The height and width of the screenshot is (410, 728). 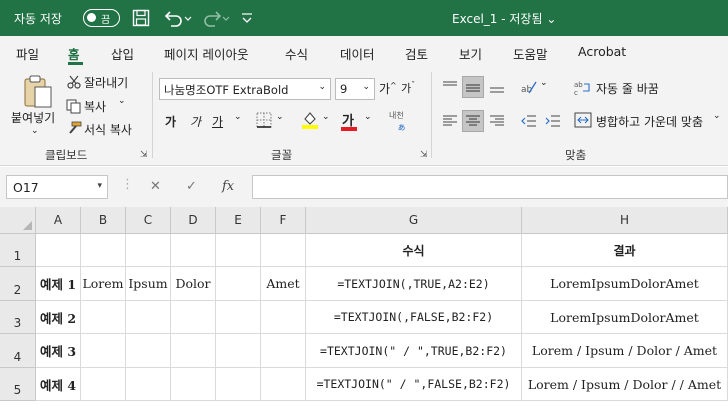 What do you see at coordinates (215, 18) in the screenshot?
I see `redo-icon` at bounding box center [215, 18].